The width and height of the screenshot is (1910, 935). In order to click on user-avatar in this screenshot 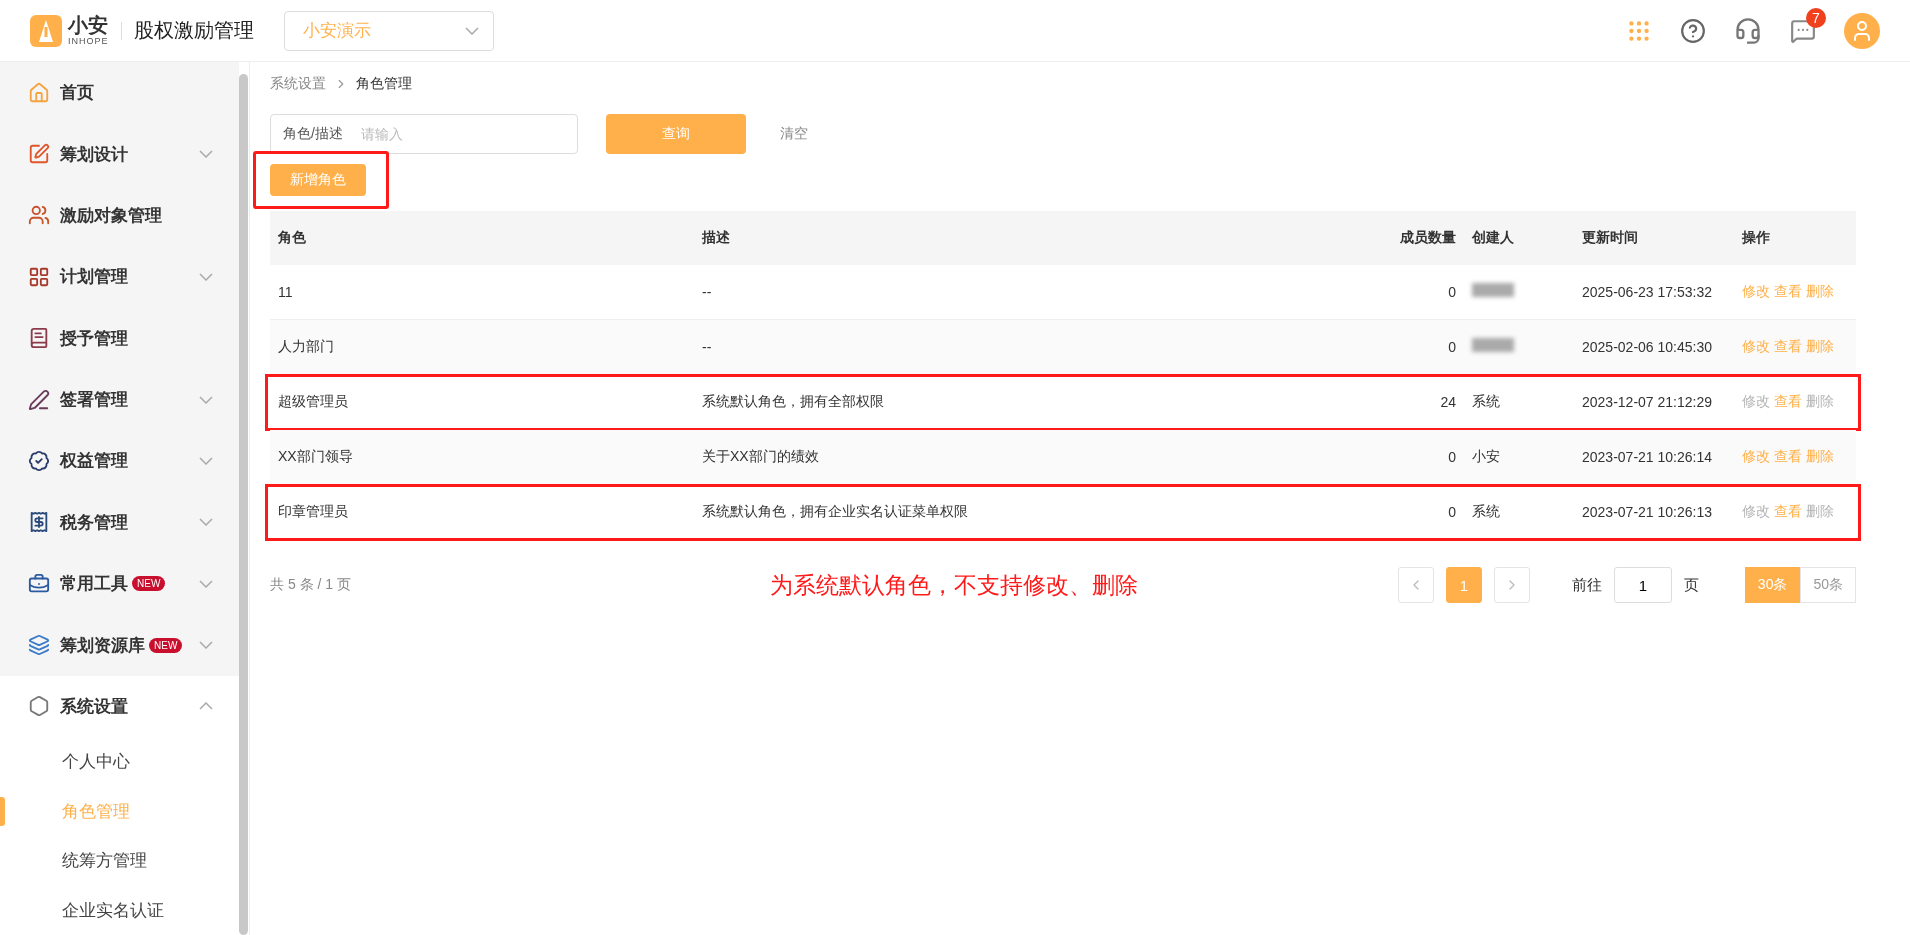, I will do `click(1862, 30)`.